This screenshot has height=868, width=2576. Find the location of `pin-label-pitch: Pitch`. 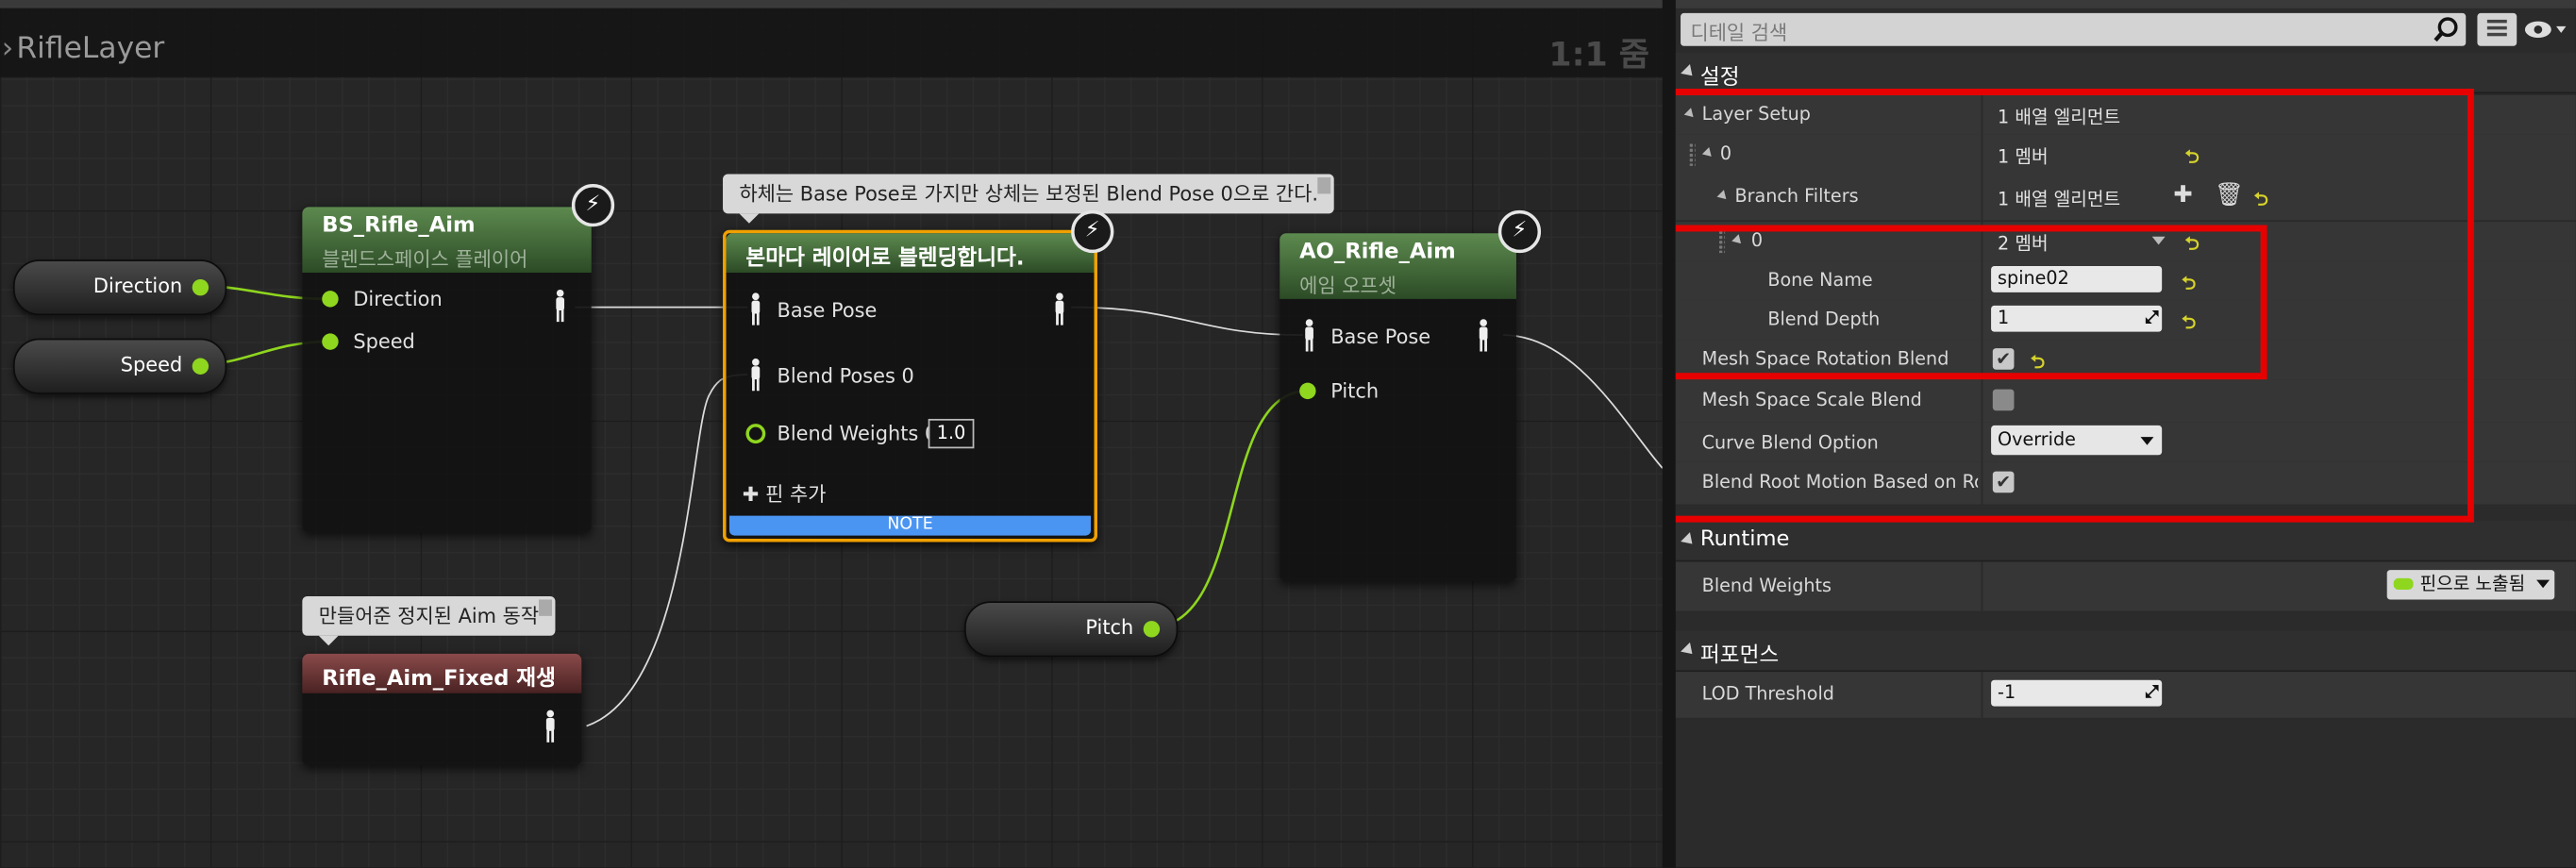

pin-label-pitch: Pitch is located at coordinates (1355, 391).